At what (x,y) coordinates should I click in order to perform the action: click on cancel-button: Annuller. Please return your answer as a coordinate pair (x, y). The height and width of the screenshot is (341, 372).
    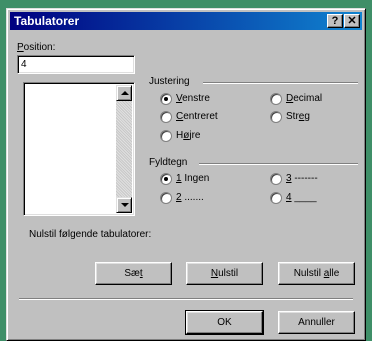
    Looking at the image, I should click on (316, 322).